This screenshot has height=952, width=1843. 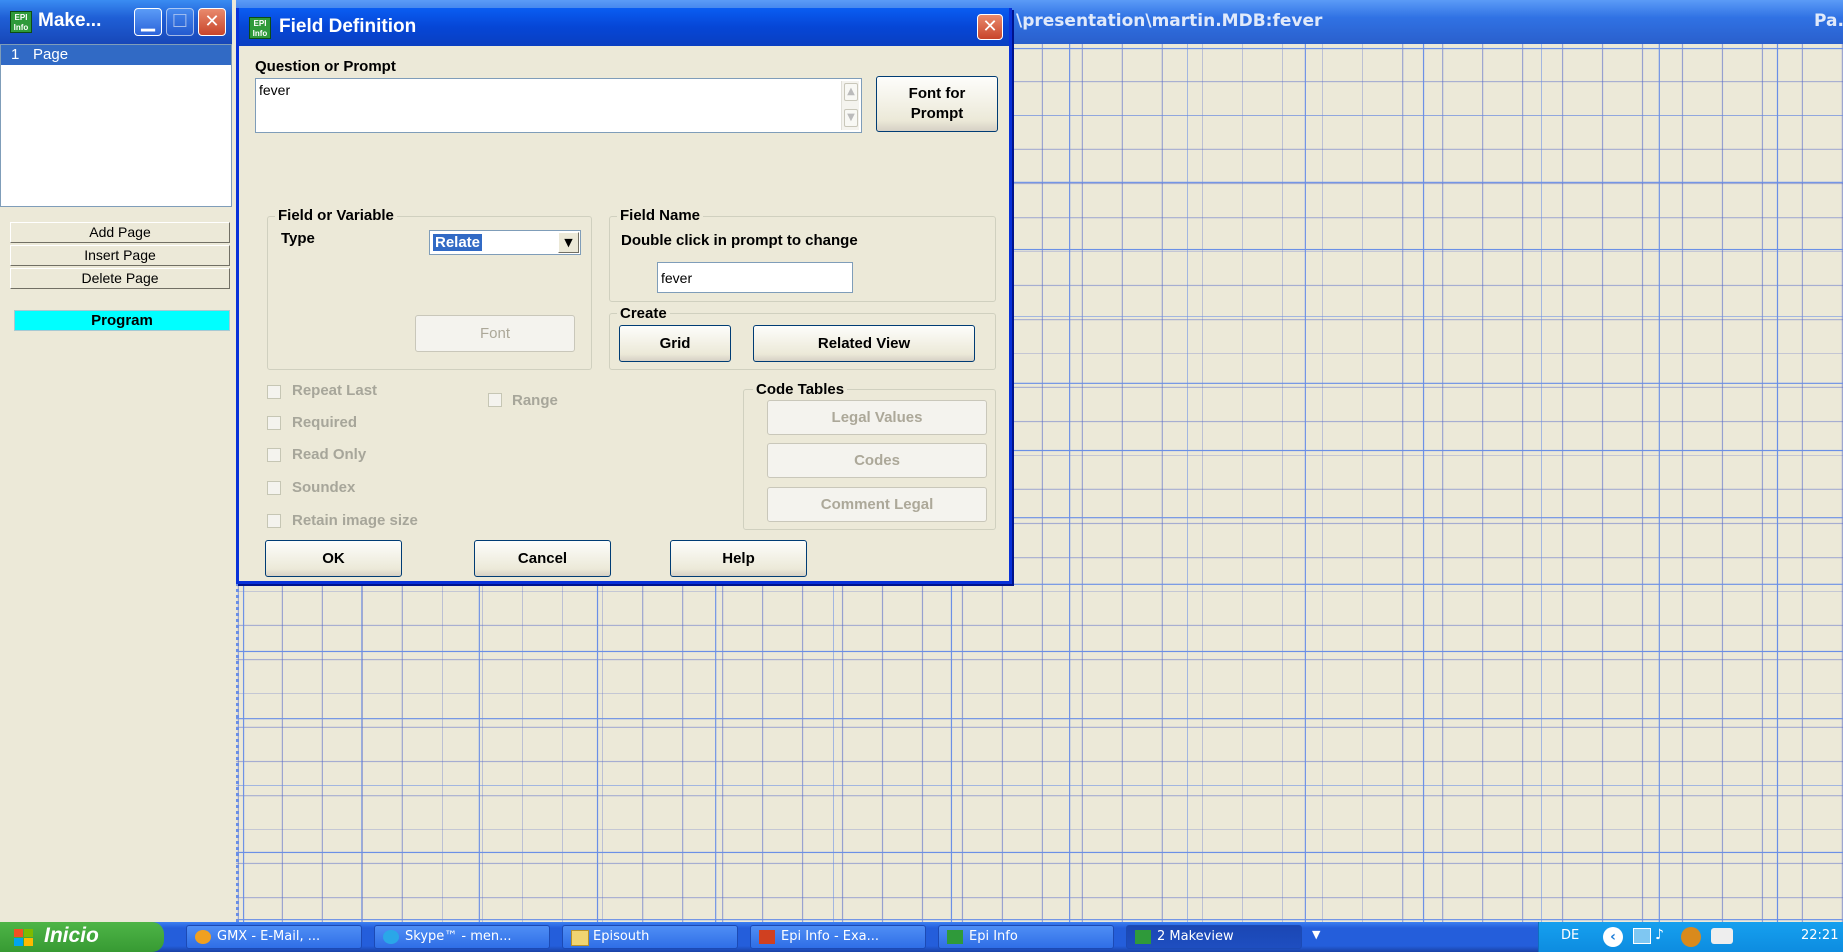 I want to click on maximize-button: ☐, so click(x=180, y=22).